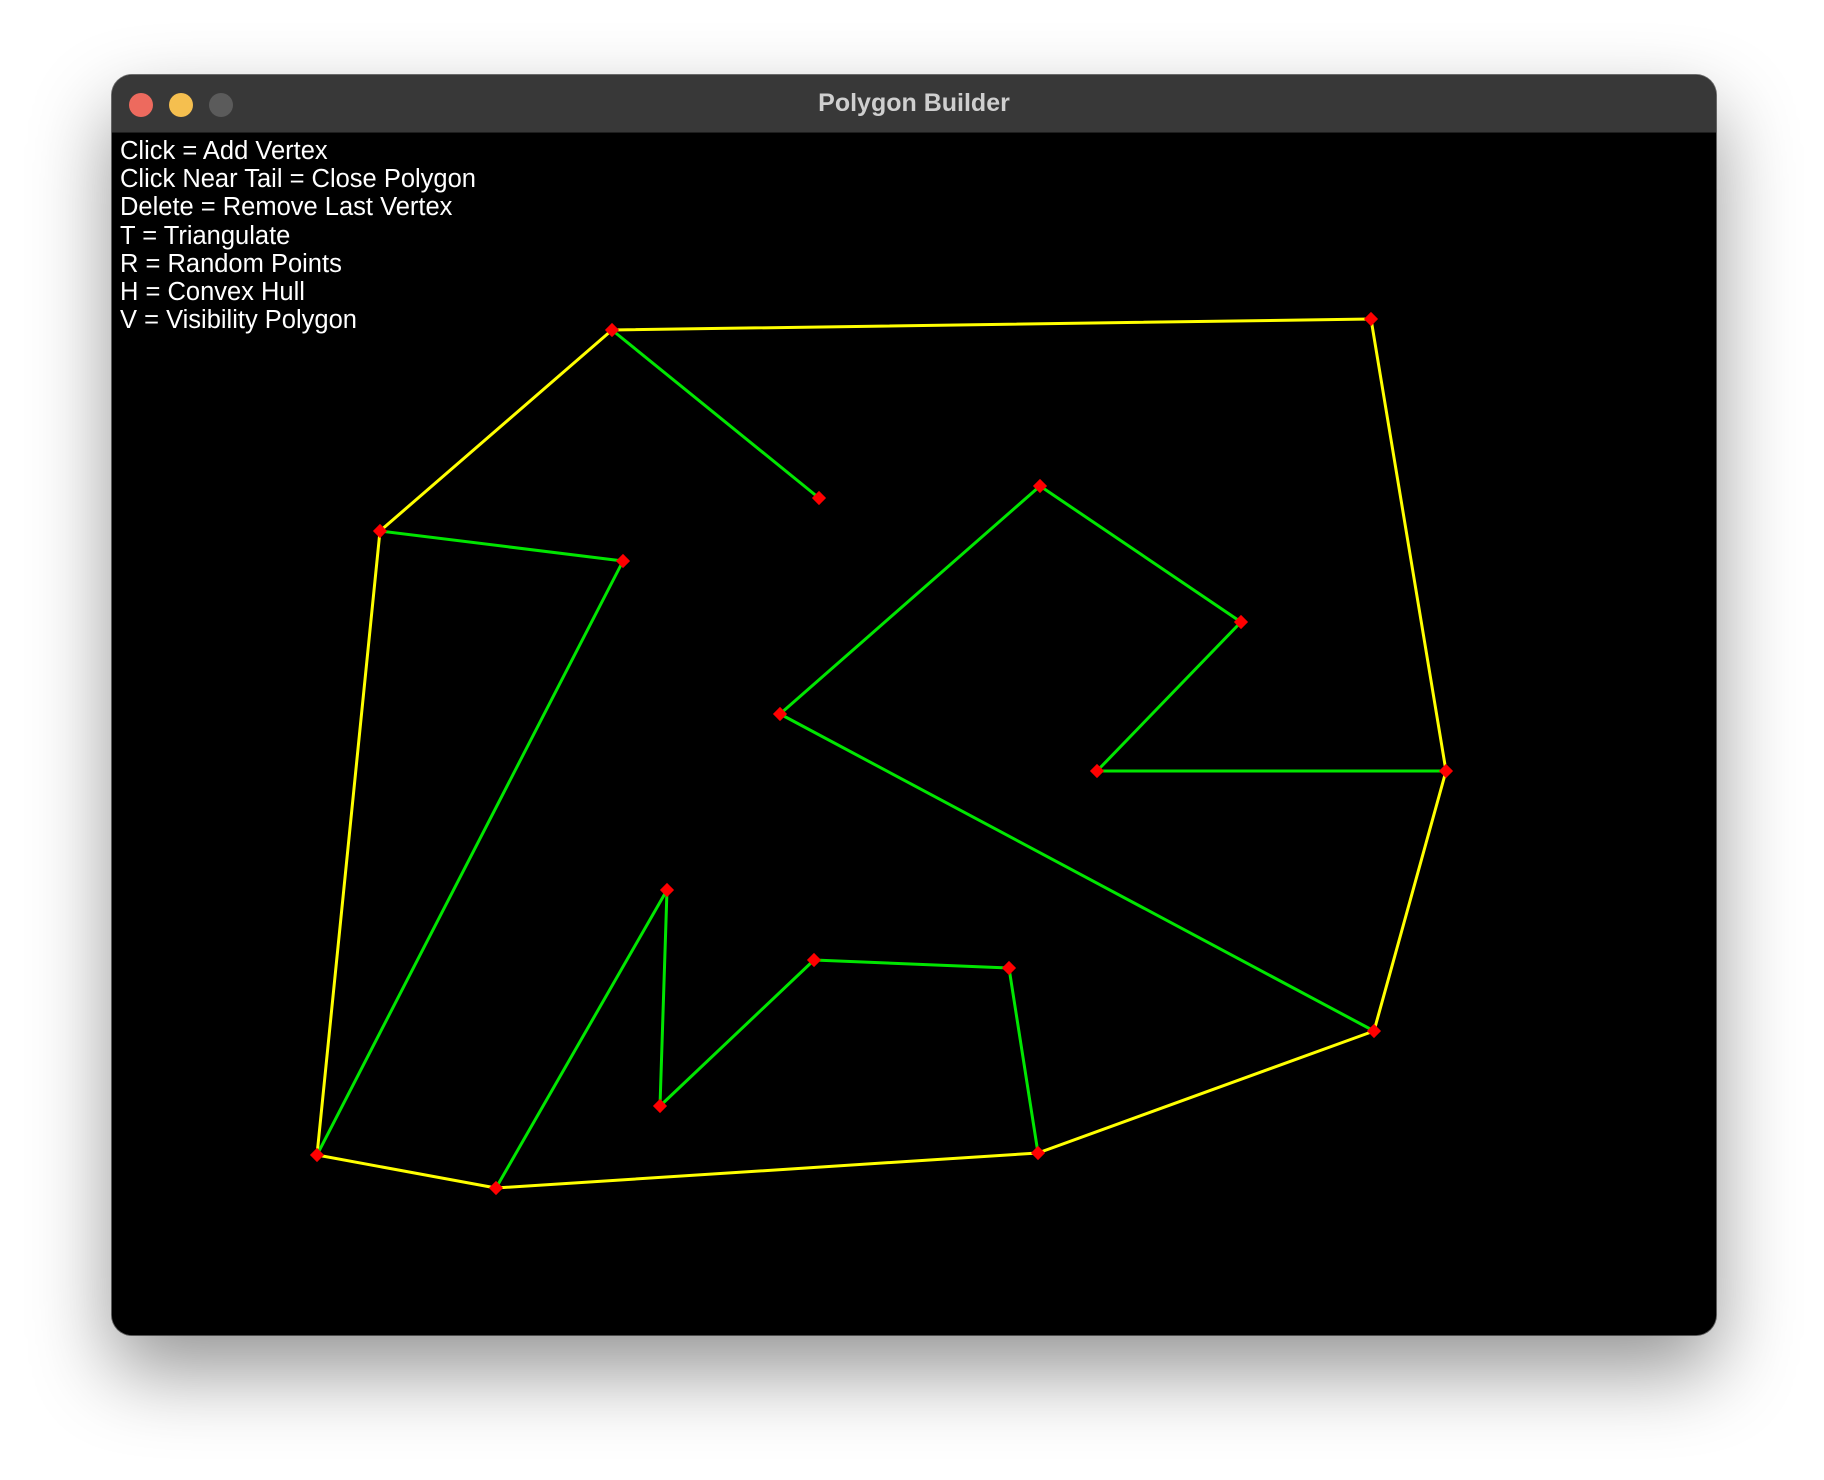  I want to click on zoom-window-button, so click(221, 105).